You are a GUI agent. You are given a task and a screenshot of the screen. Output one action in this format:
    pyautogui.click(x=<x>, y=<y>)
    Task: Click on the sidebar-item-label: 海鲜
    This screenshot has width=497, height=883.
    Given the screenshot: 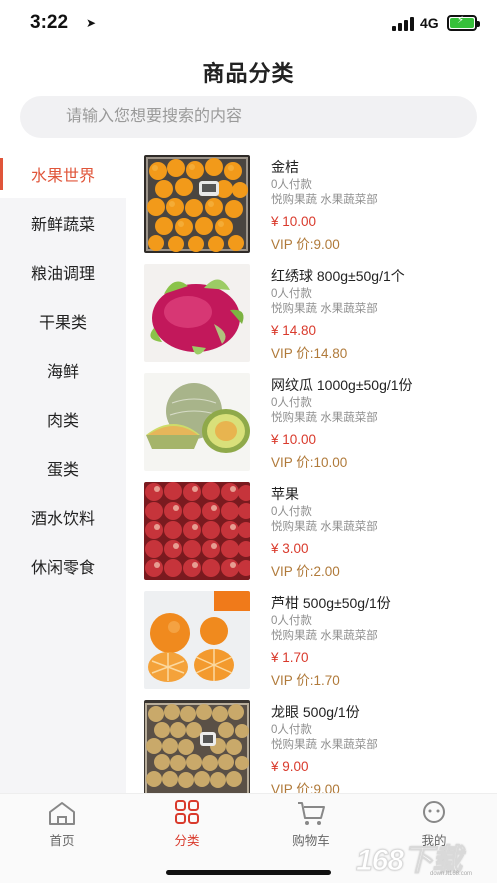 What is the action you would take?
    pyautogui.click(x=62, y=372)
    